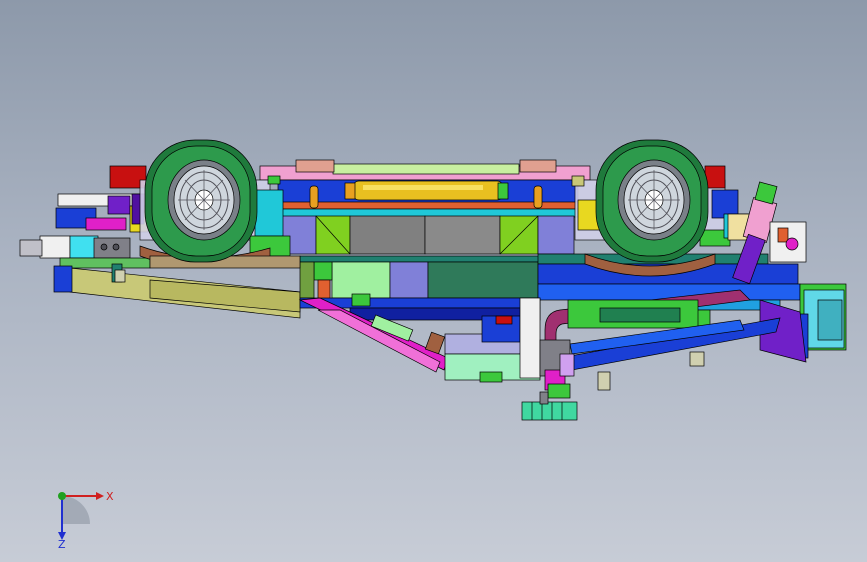 The image size is (867, 562). I want to click on muffler-darkgreen, so click(640, 315).